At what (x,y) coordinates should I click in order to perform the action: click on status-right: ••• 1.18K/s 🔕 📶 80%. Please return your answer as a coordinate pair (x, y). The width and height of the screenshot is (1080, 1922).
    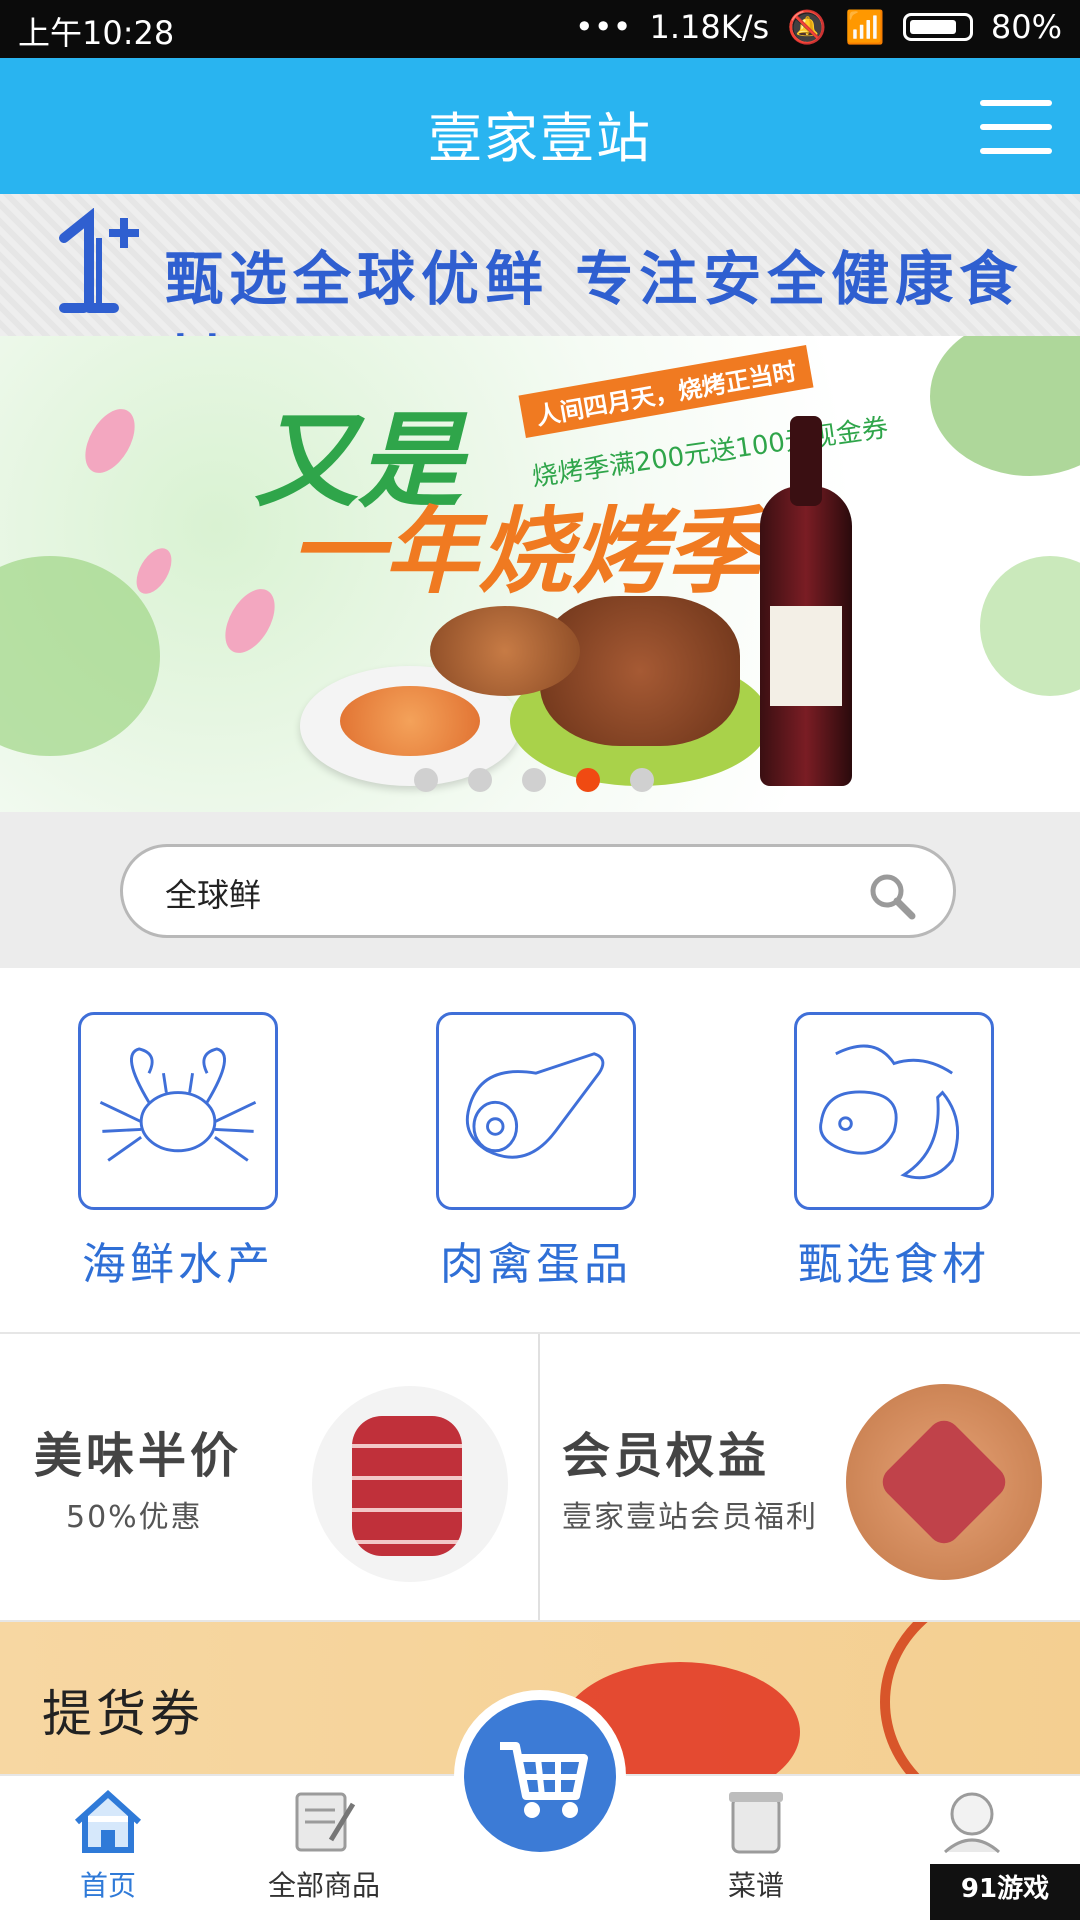
    Looking at the image, I should click on (818, 27).